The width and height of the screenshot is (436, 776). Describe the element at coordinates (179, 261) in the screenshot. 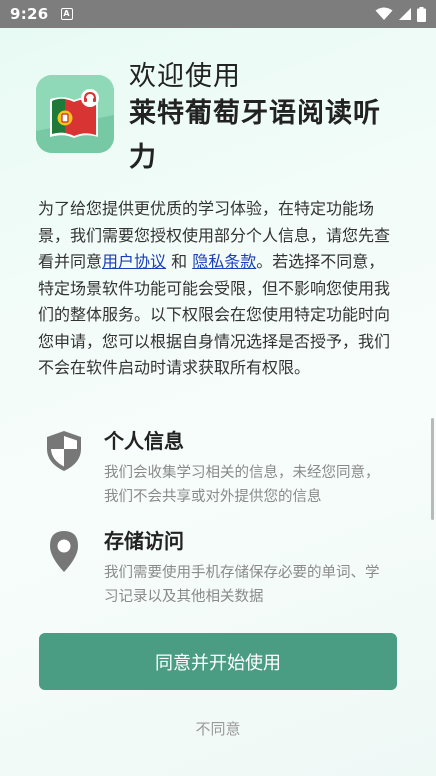

I see `intro-and: 和` at that location.